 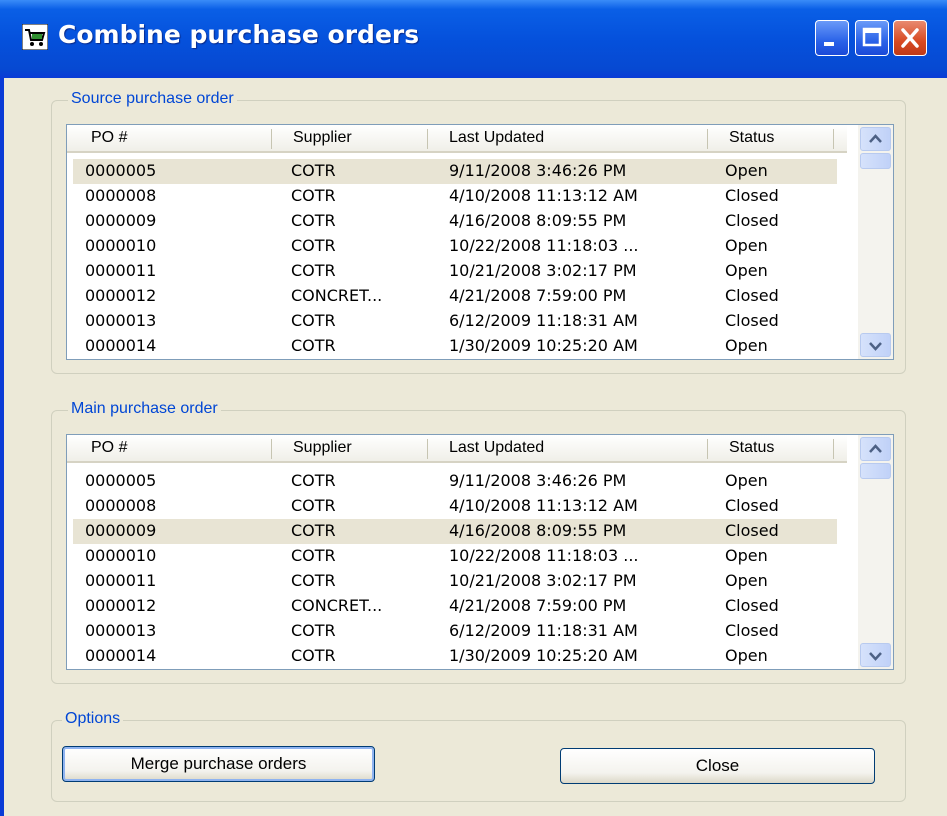 What do you see at coordinates (538, 530) in the screenshot?
I see `cell-last-updated: 4/16/2008 8:09:55 PM` at bounding box center [538, 530].